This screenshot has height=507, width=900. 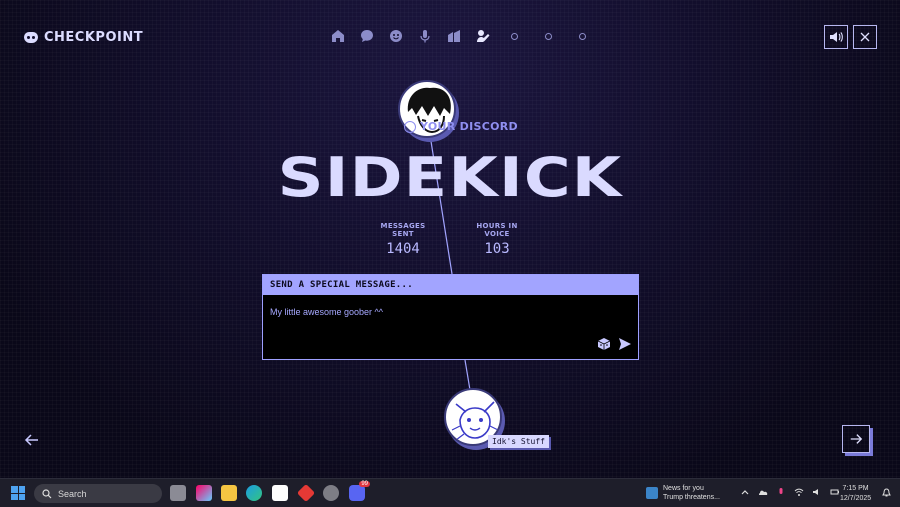 I want to click on notification-bell-icon, so click(x=886, y=493).